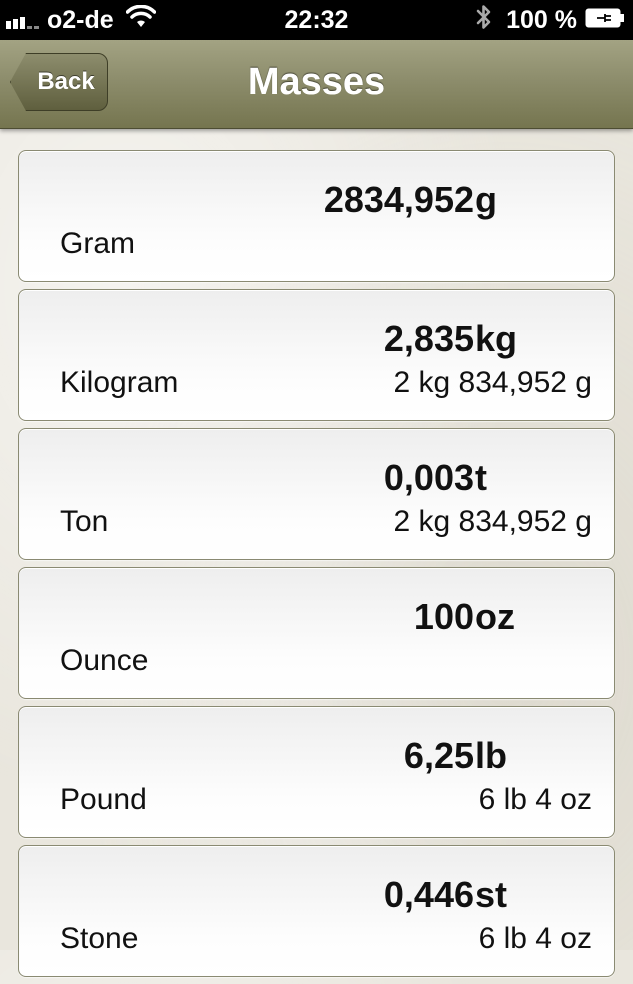 The height and width of the screenshot is (984, 633). What do you see at coordinates (316, 633) in the screenshot?
I see `unit-row-ounce: 100 oz Ounce` at bounding box center [316, 633].